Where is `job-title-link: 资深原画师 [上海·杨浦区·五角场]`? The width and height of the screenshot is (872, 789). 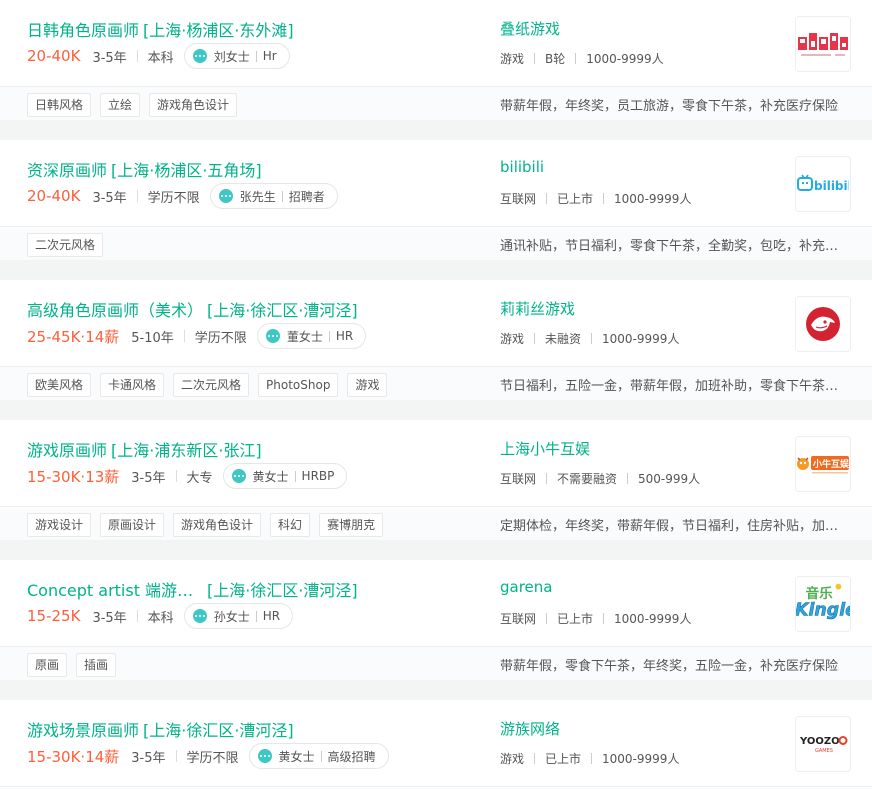
job-title-link: 资深原画师 [上海·杨浦区·五角场] is located at coordinates (144, 169).